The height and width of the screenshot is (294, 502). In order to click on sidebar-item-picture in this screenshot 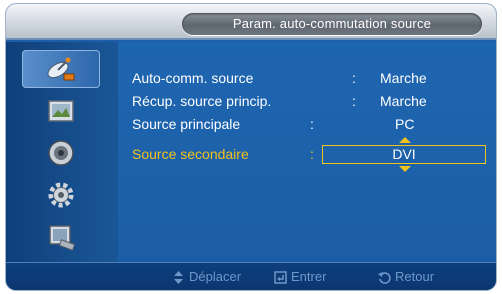, I will do `click(61, 111)`.